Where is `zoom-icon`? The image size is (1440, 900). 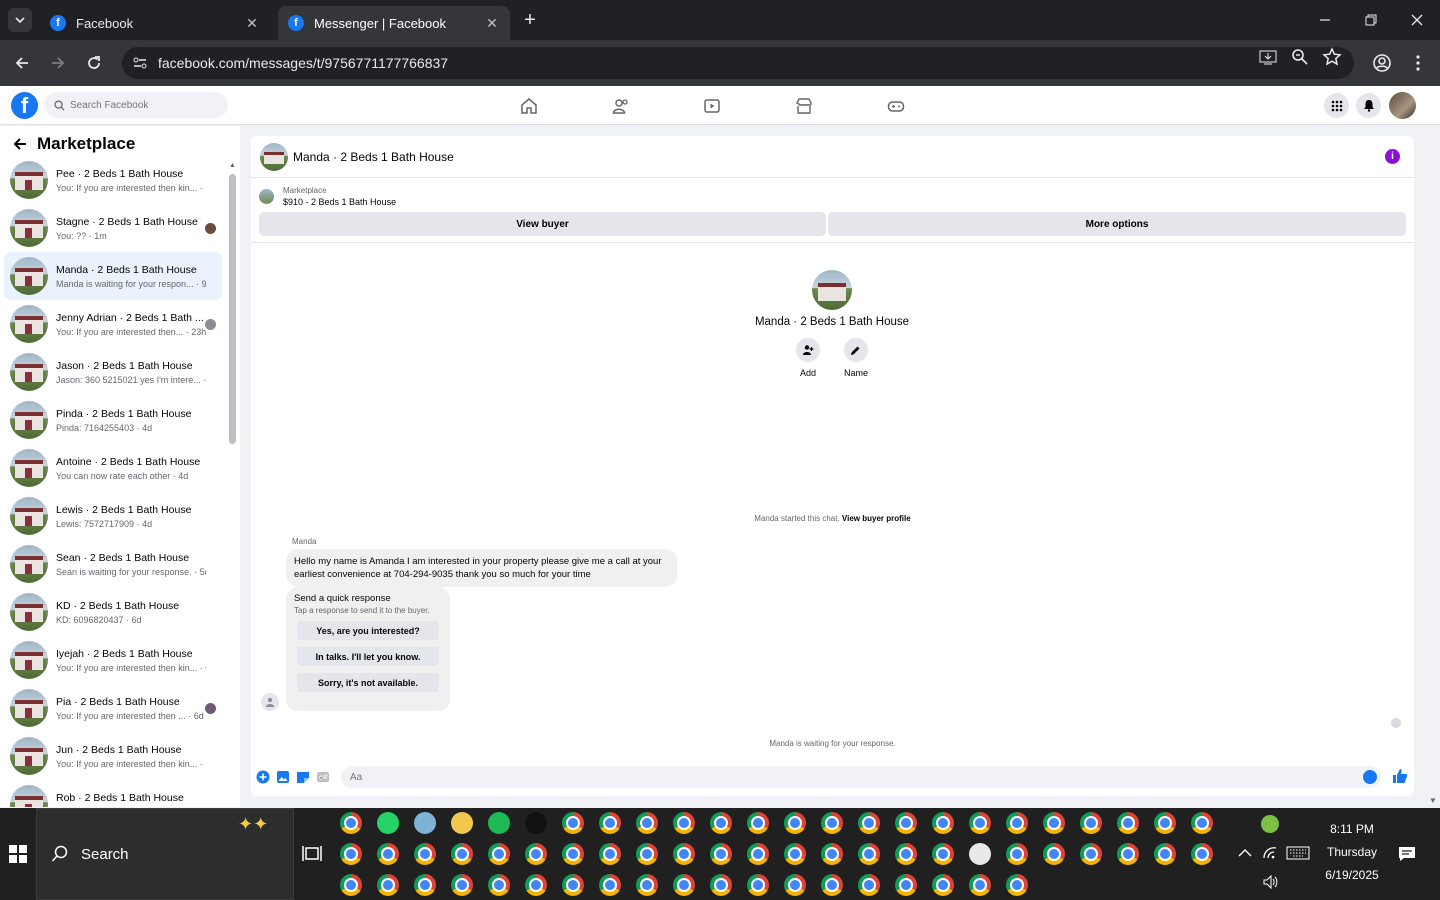 zoom-icon is located at coordinates (1300, 57).